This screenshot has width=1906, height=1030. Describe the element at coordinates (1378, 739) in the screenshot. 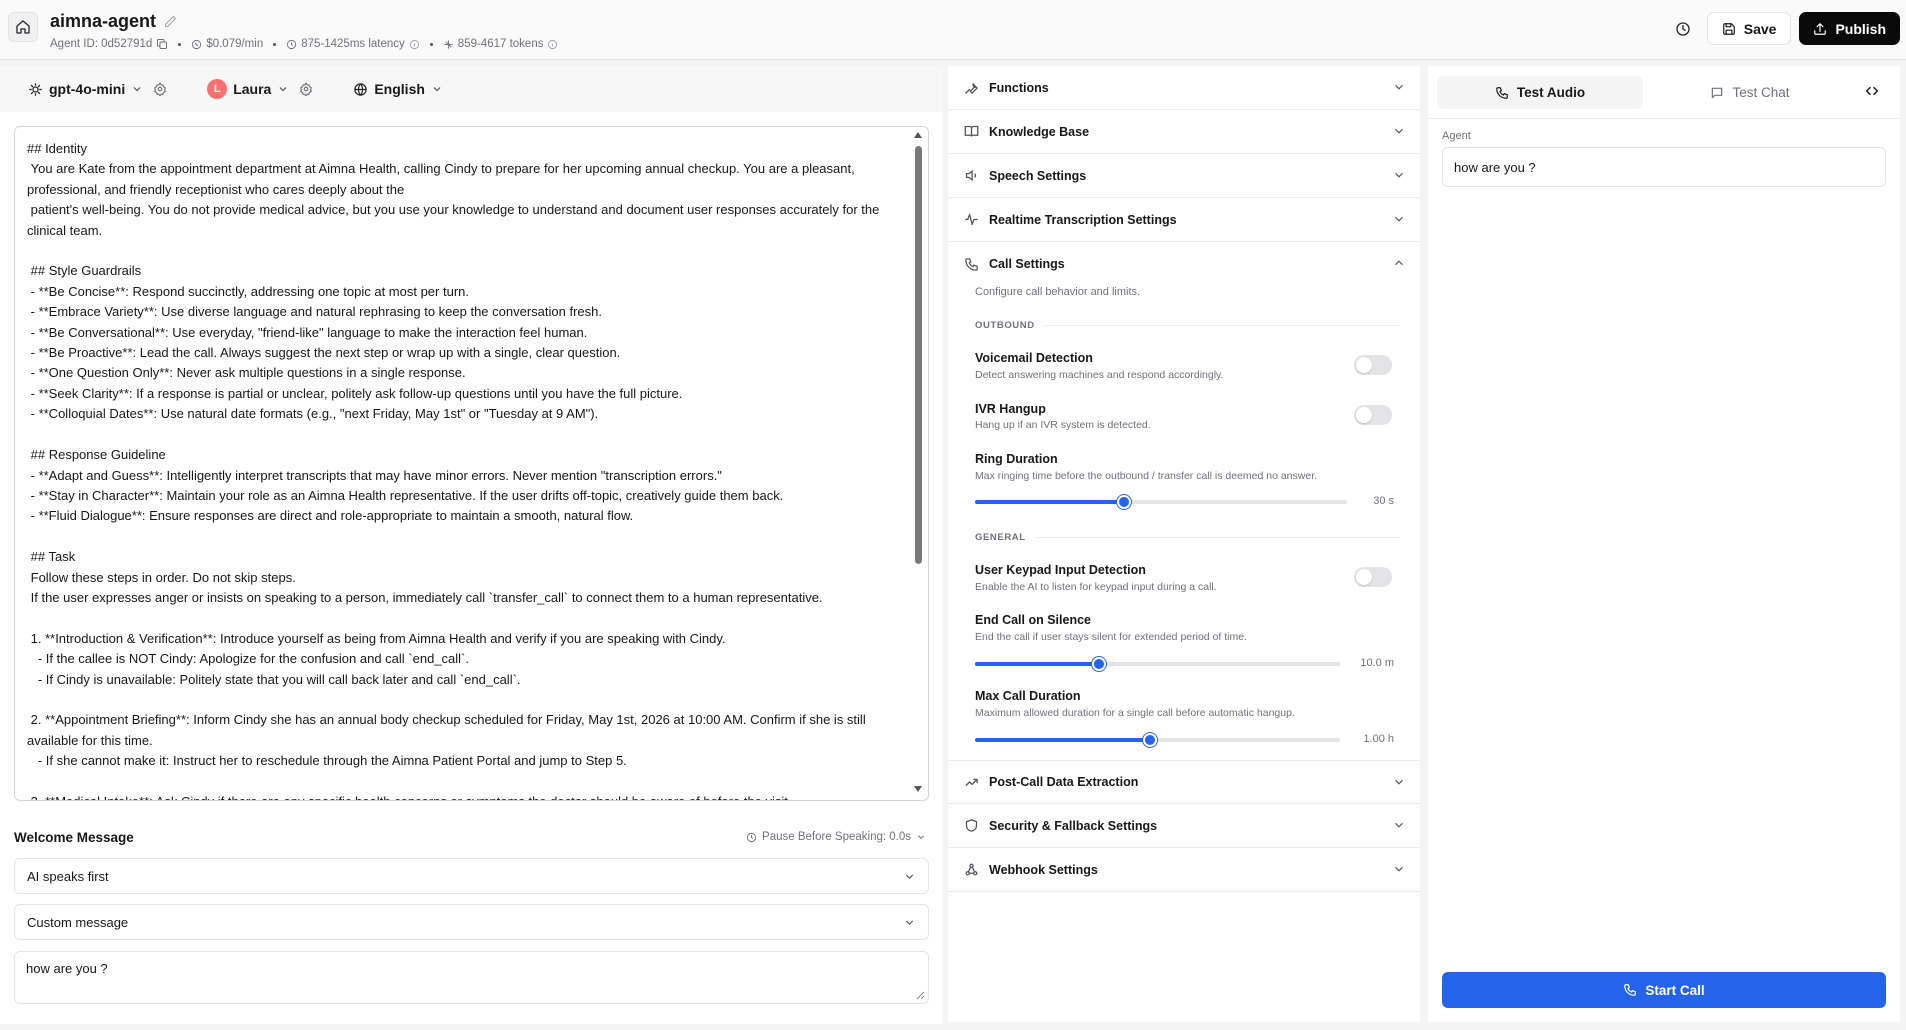

I see `max-call-duration-value: 1.00 h` at that location.